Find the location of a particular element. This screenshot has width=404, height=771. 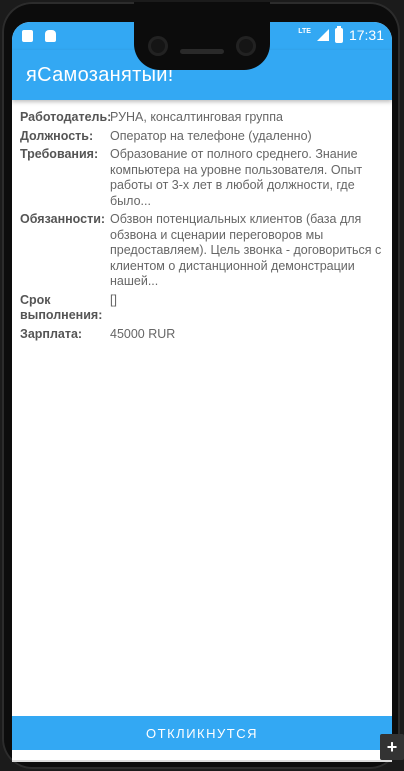

detail-row-salary: Зарплата: 45000 RUR is located at coordinates (202, 335).